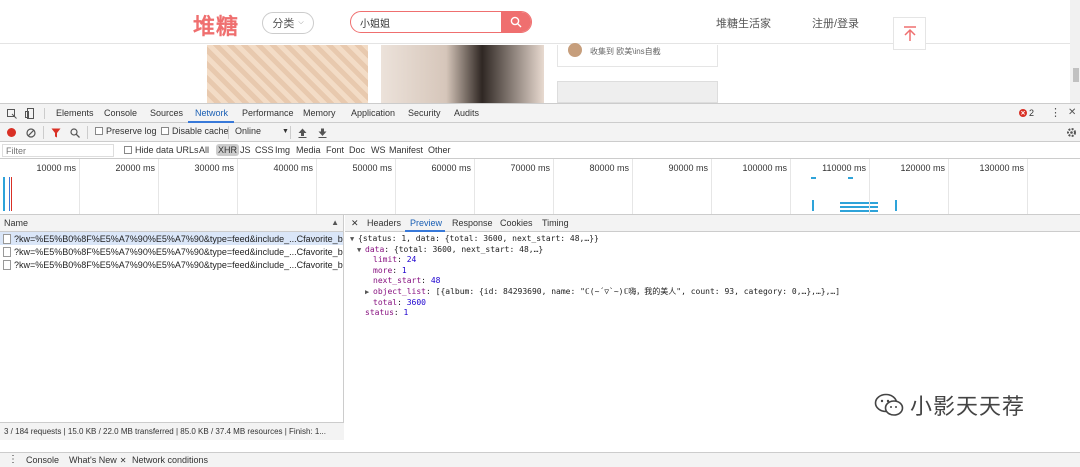  What do you see at coordinates (712, 250) in the screenshot?
I see `json-data-node: ▼ data: {total: 3600, next_start: 48,…}` at bounding box center [712, 250].